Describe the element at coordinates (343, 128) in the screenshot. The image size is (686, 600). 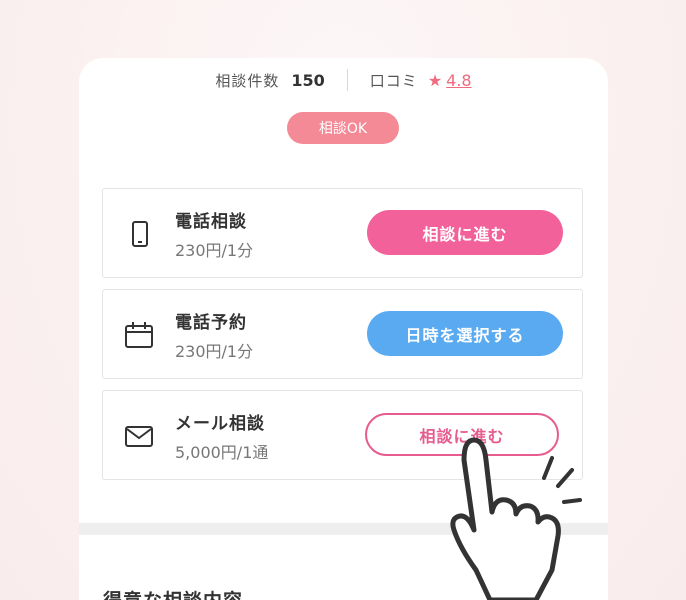
I see `status-badge: 相談OK` at that location.